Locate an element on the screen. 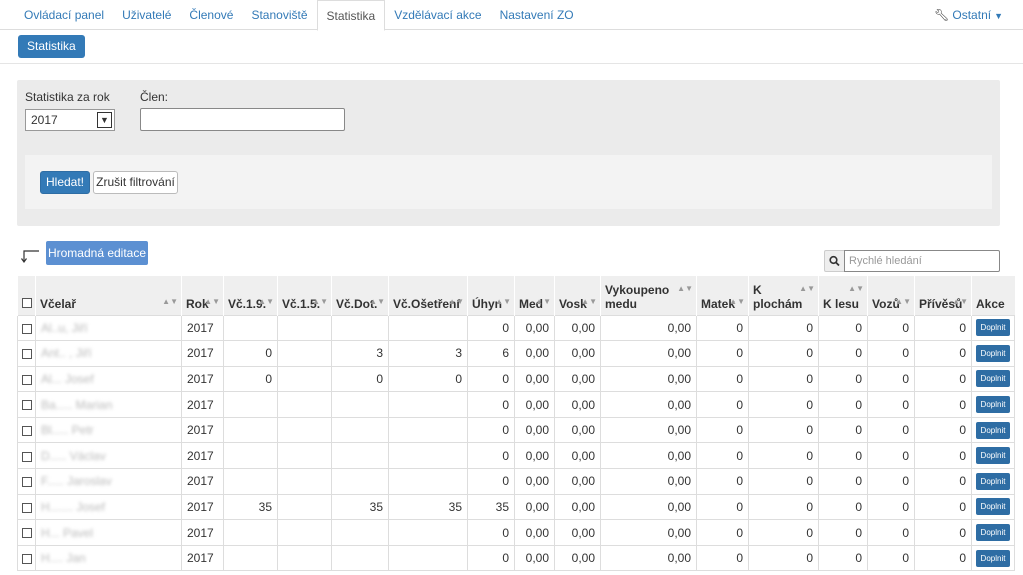 Image resolution: width=1023 pixels, height=575 pixels. tab-uzivatele: Uživatelé is located at coordinates (146, 15).